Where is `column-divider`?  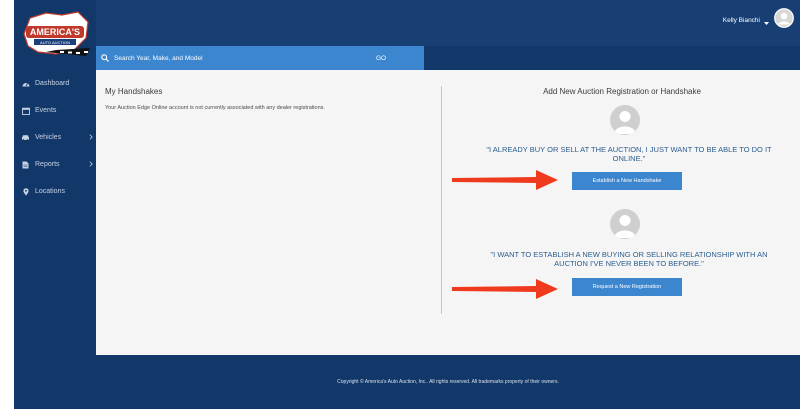
column-divider is located at coordinates (441, 200).